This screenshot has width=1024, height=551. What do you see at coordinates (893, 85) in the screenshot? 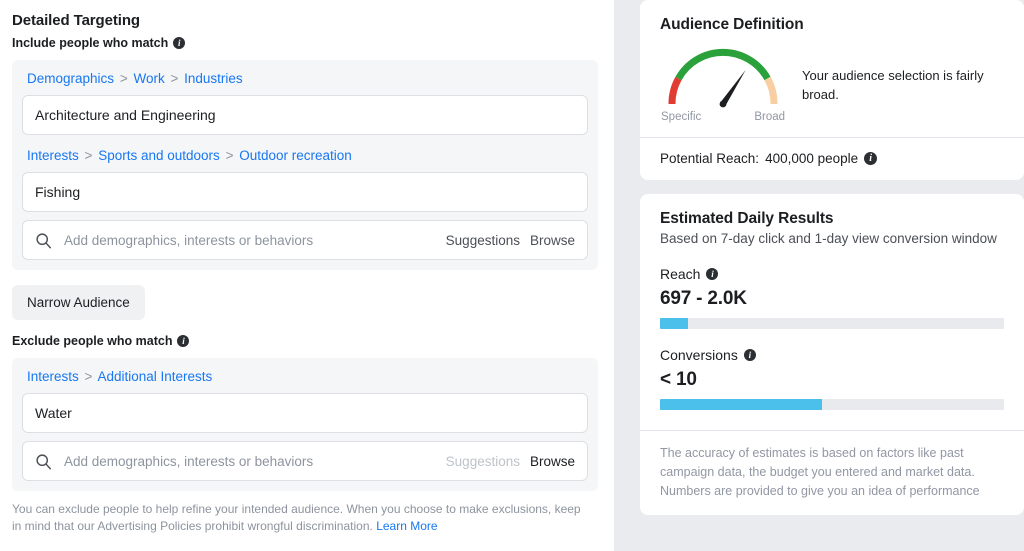
I see `audience-selection-note: Your audience selection is fairly broad.` at bounding box center [893, 85].